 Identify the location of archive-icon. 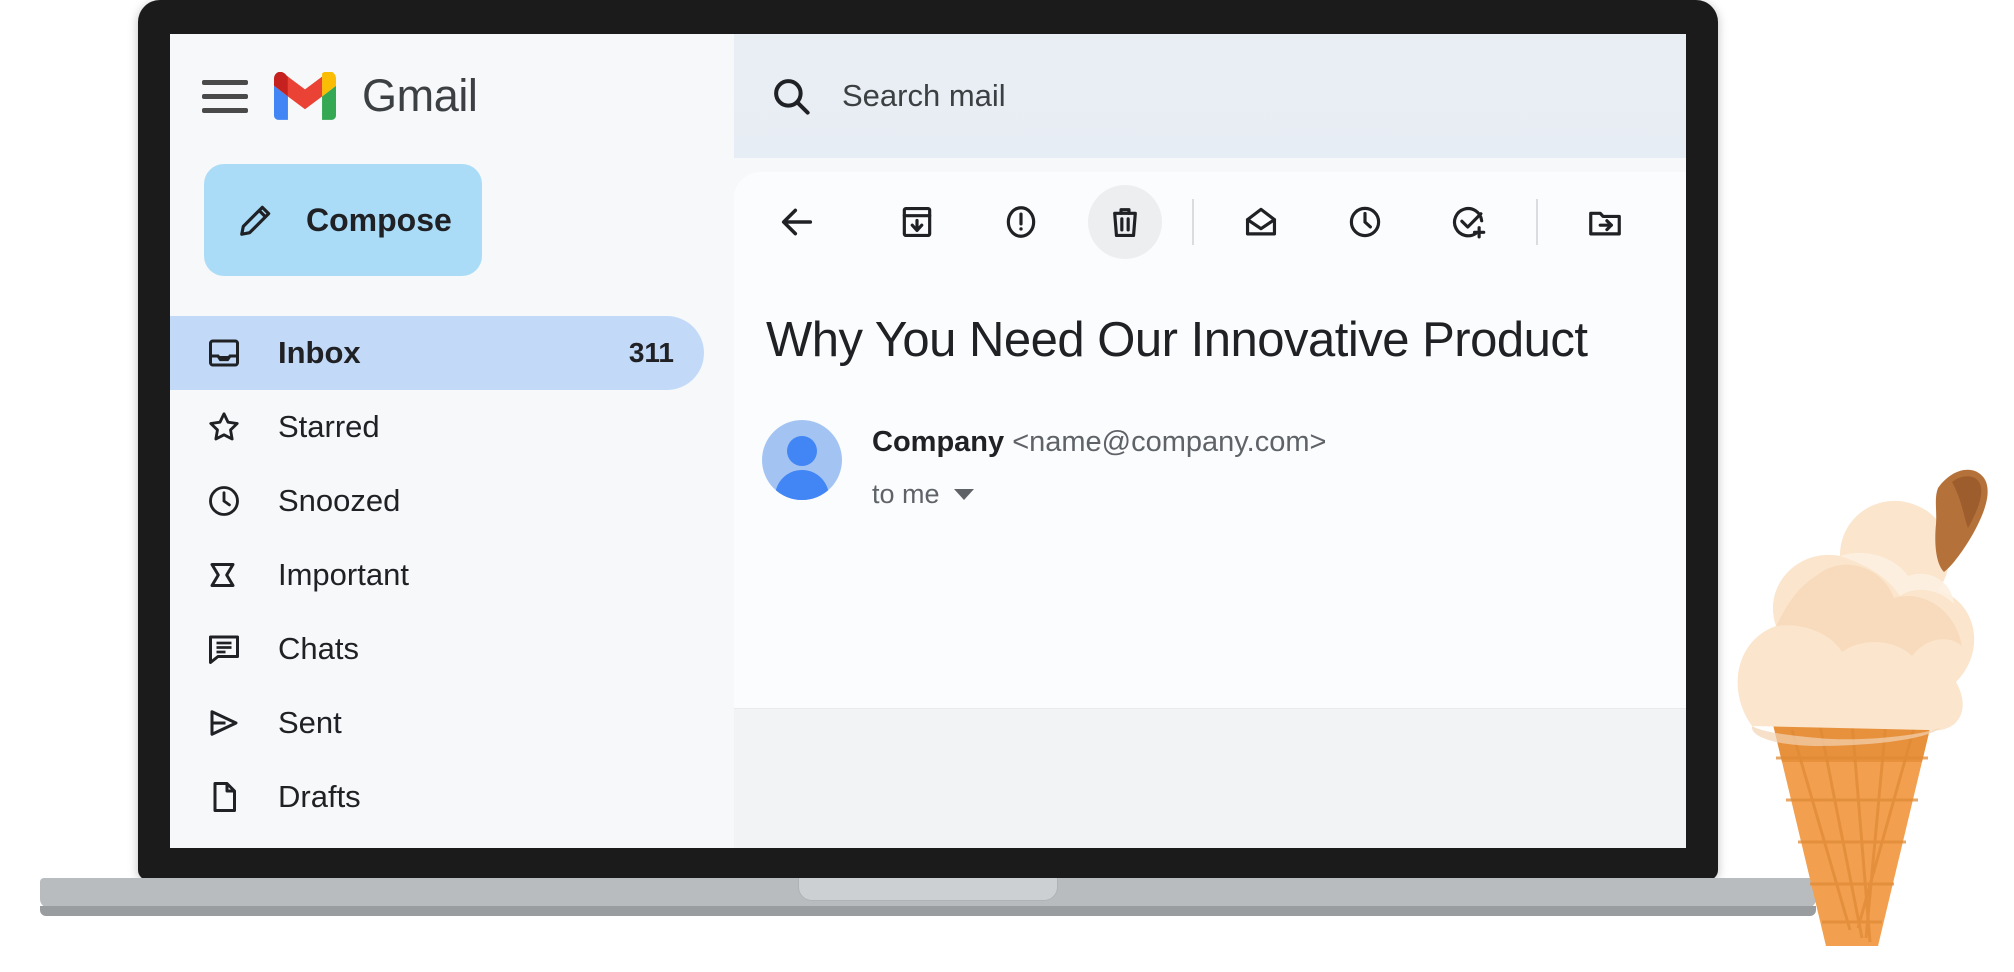
(917, 222).